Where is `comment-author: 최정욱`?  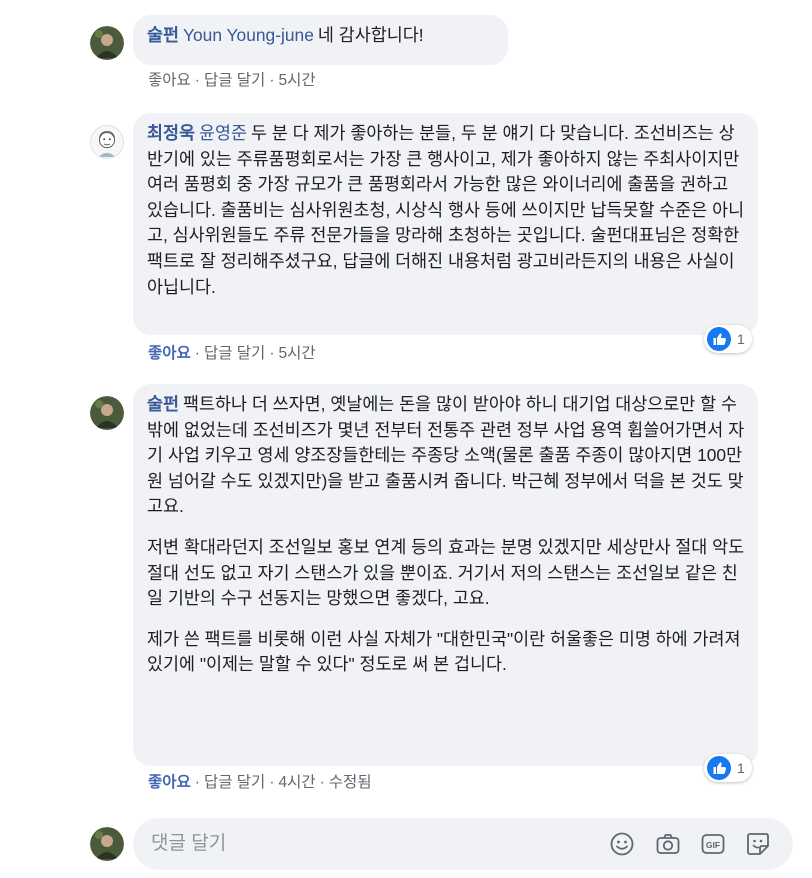 comment-author: 최정욱 is located at coordinates (171, 133).